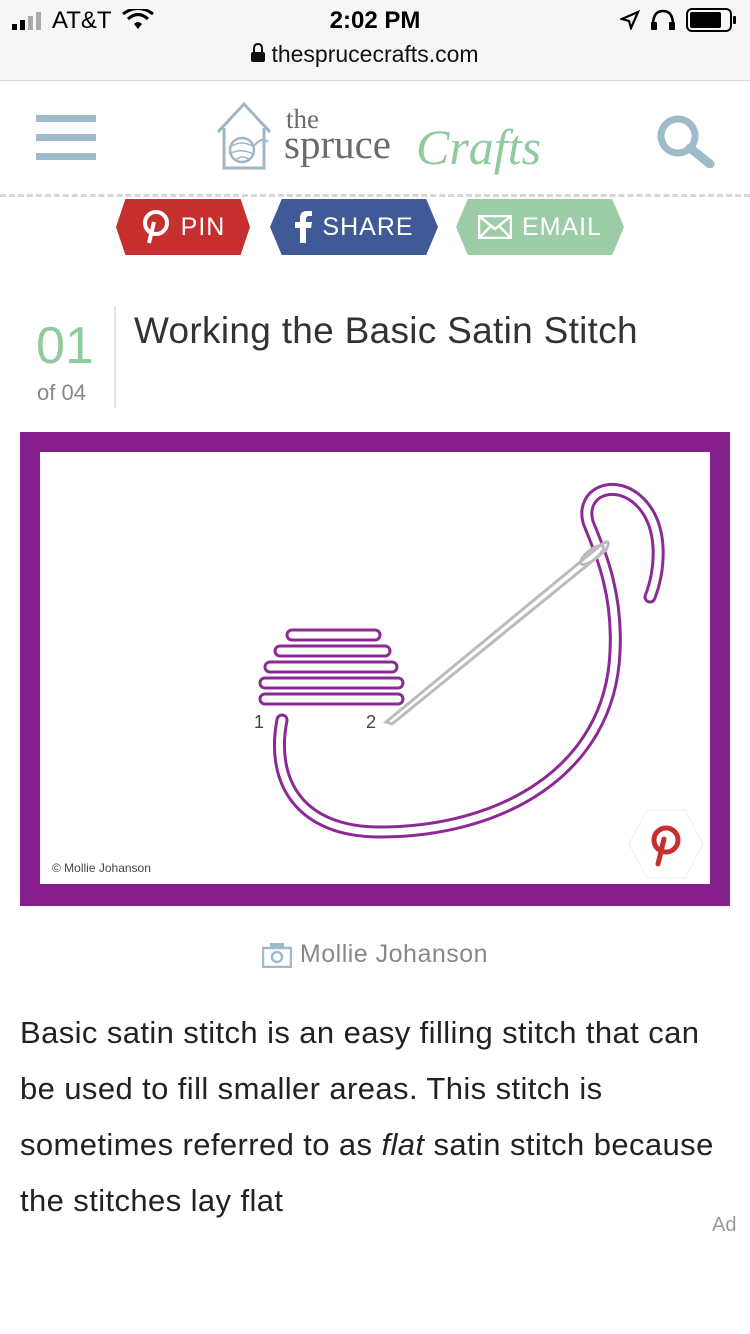  What do you see at coordinates (630, 20) in the screenshot?
I see `location-arrow-icon` at bounding box center [630, 20].